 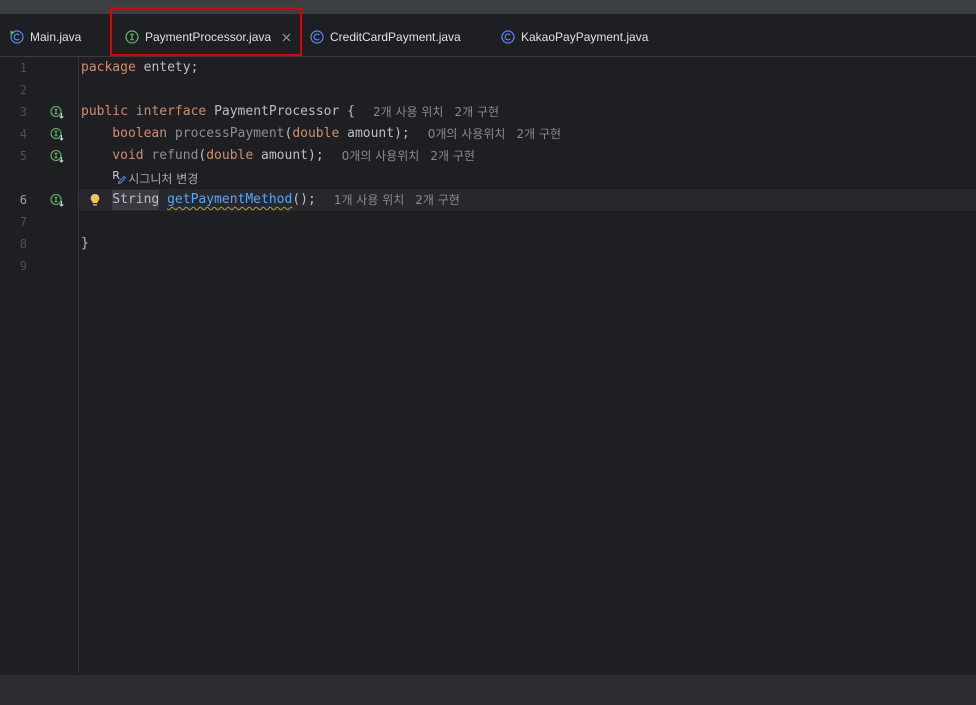 What do you see at coordinates (14, 244) in the screenshot?
I see `line-number: 8` at bounding box center [14, 244].